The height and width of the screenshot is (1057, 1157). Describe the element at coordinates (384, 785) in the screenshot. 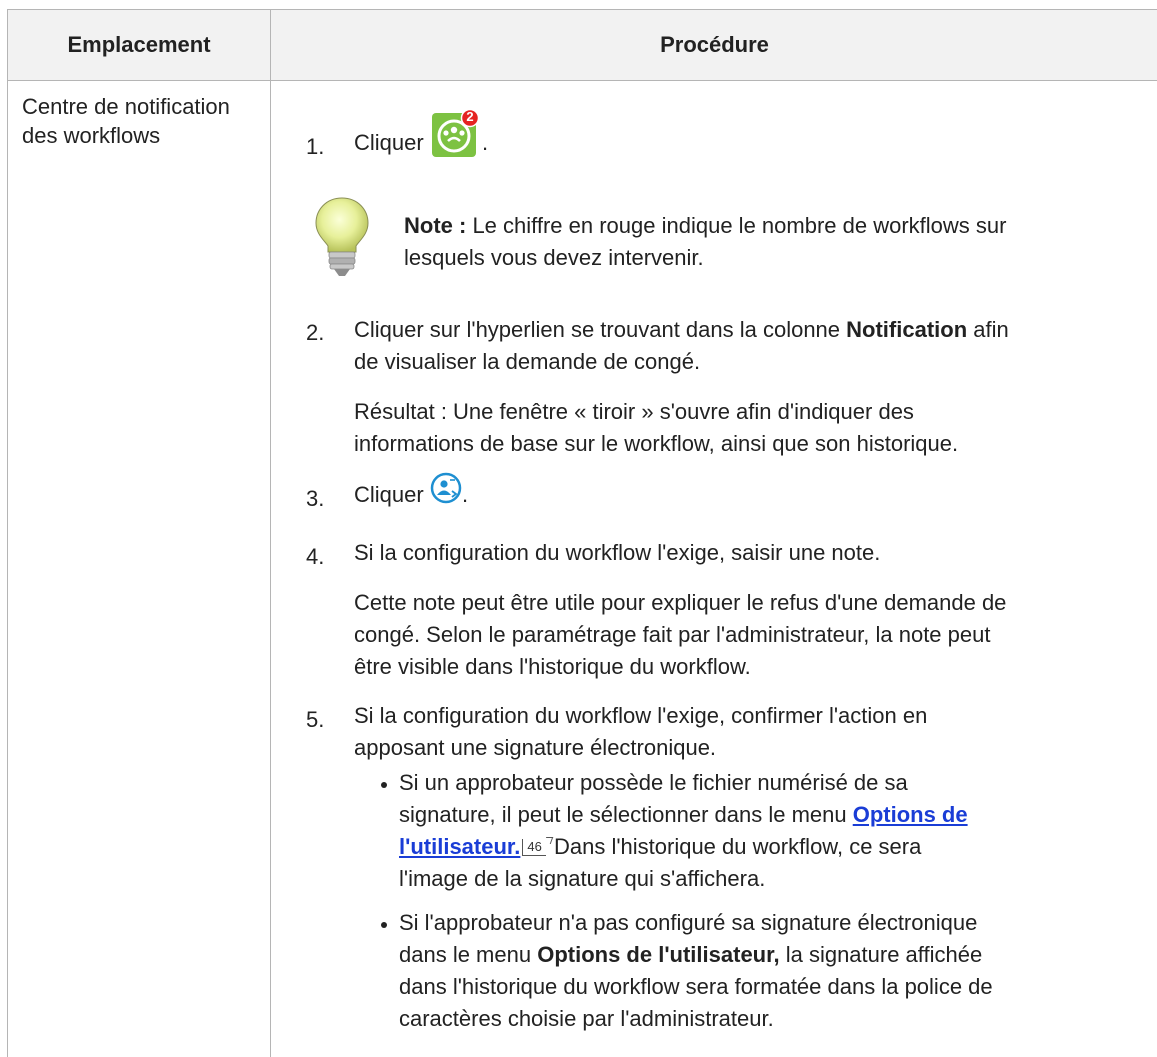

I see `bullet-1-marker` at that location.